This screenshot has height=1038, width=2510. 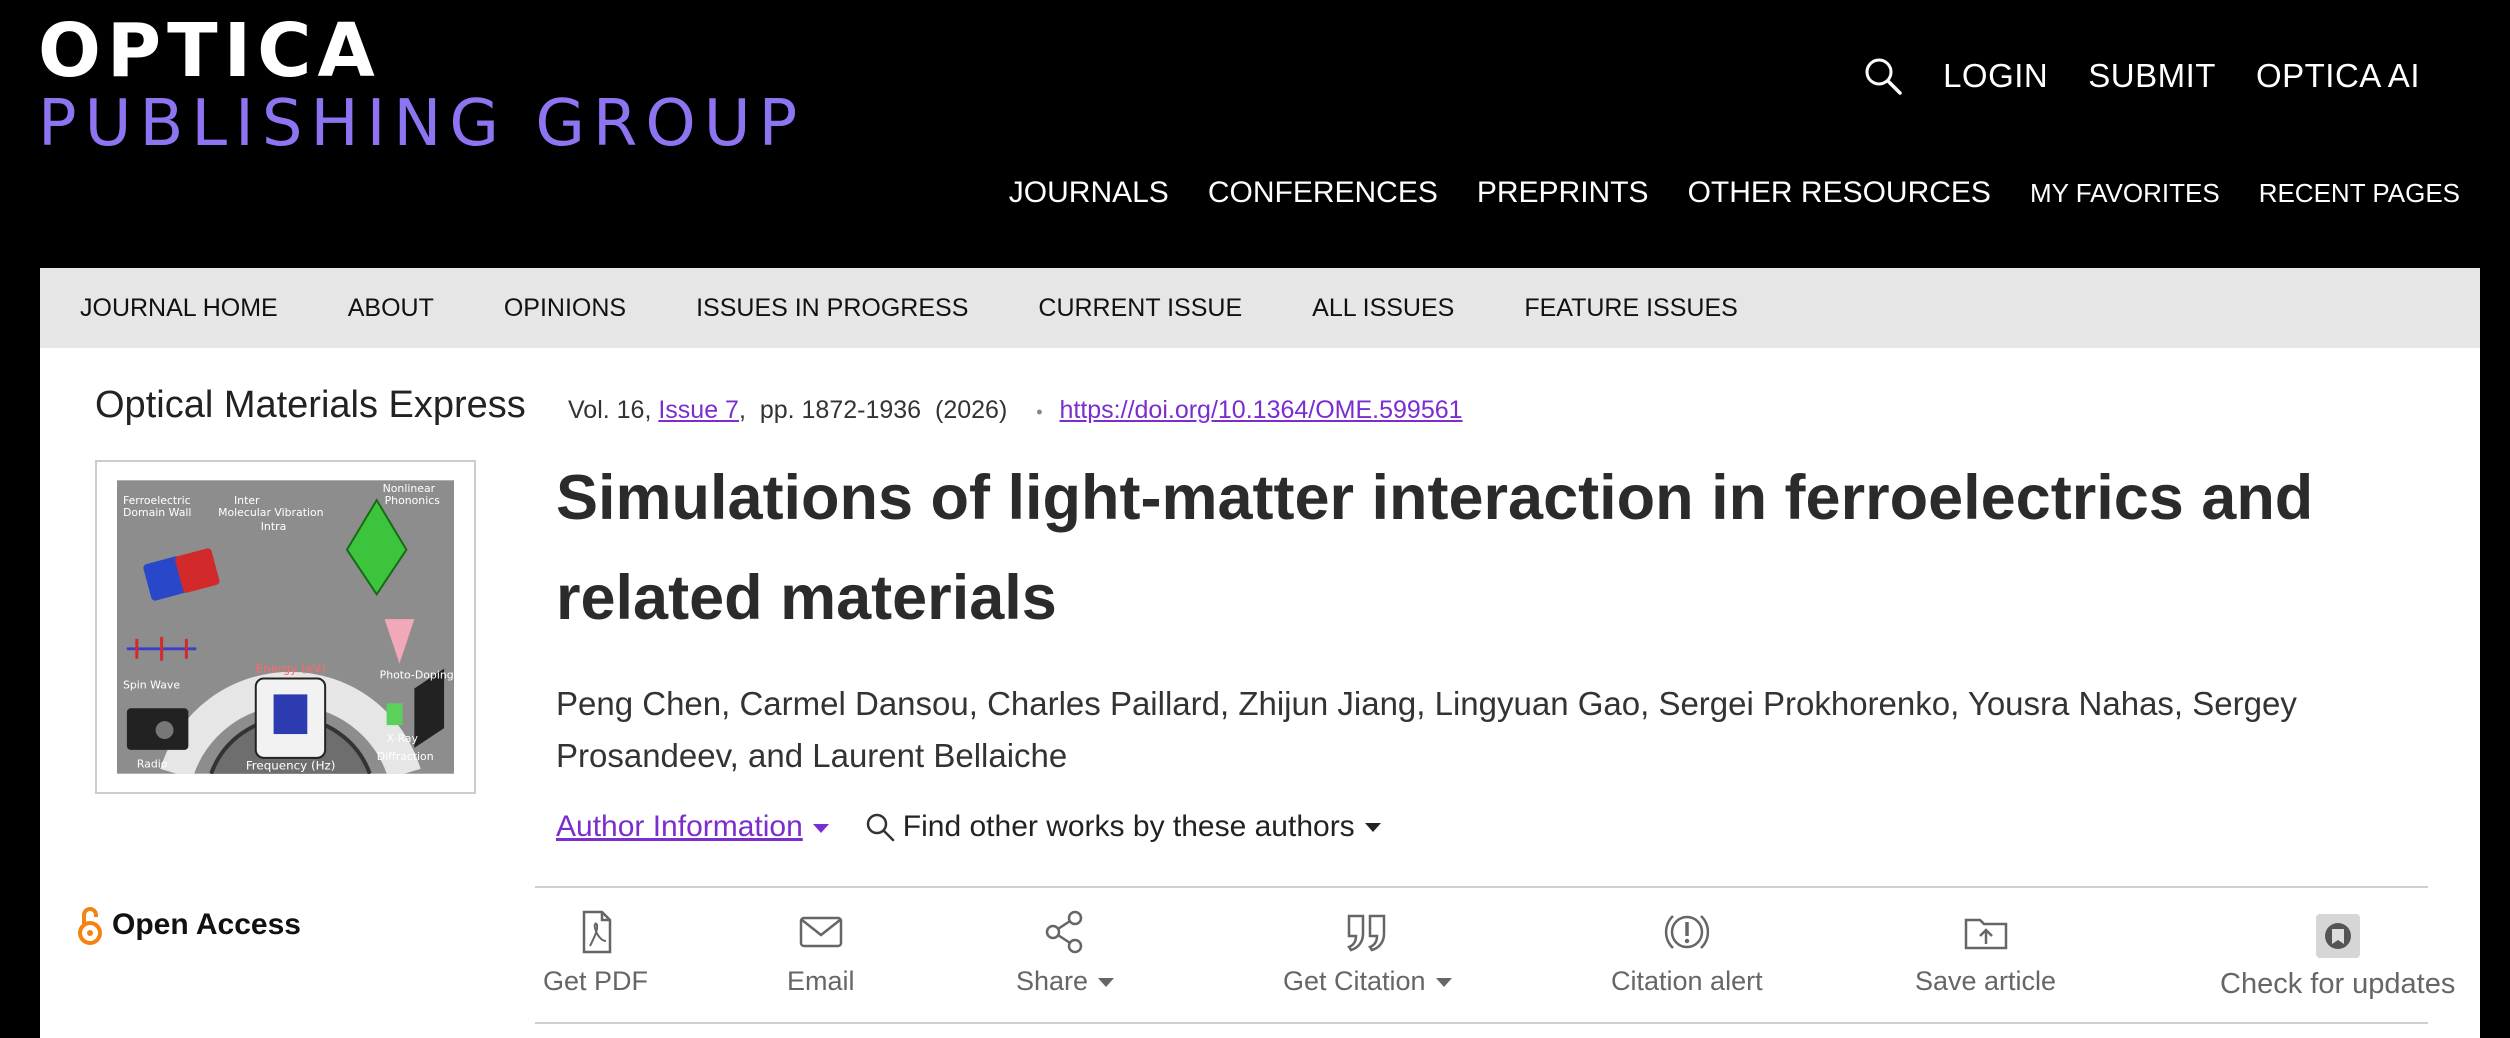 I want to click on login-link: LOGIN, so click(x=1995, y=76).